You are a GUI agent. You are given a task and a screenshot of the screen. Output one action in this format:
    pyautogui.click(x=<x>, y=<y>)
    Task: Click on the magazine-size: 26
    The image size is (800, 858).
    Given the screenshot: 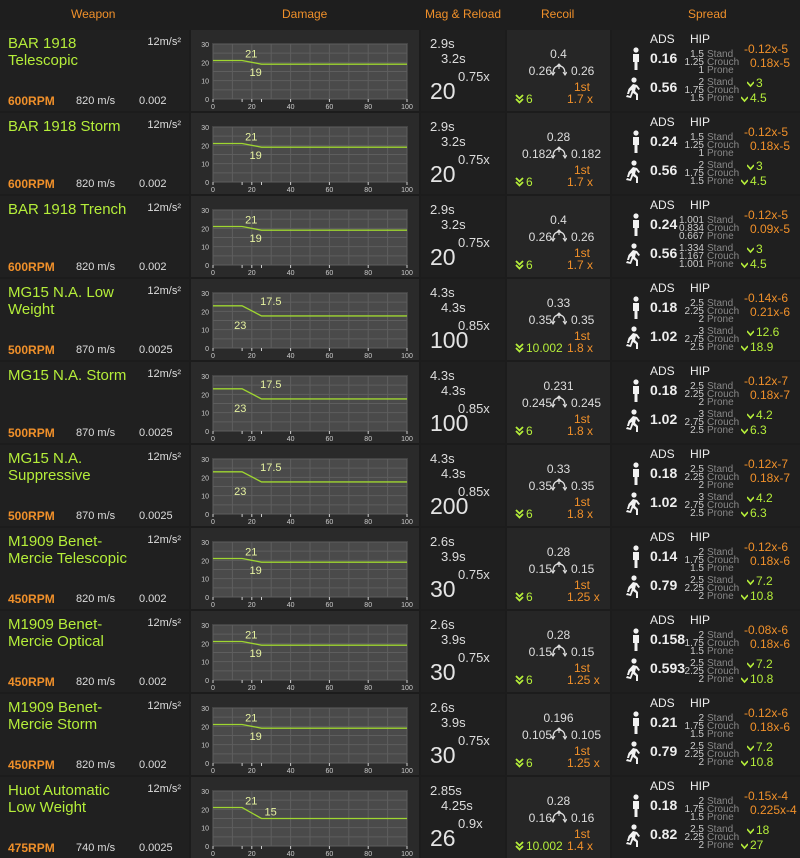 What is the action you would take?
    pyautogui.click(x=443, y=838)
    